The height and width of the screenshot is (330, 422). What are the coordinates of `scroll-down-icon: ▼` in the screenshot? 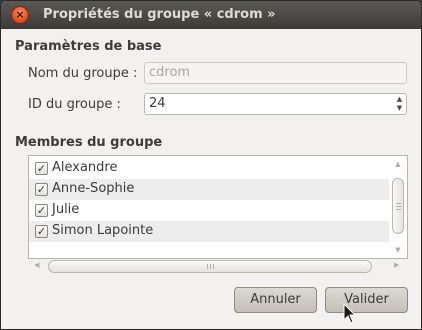 It's located at (398, 250).